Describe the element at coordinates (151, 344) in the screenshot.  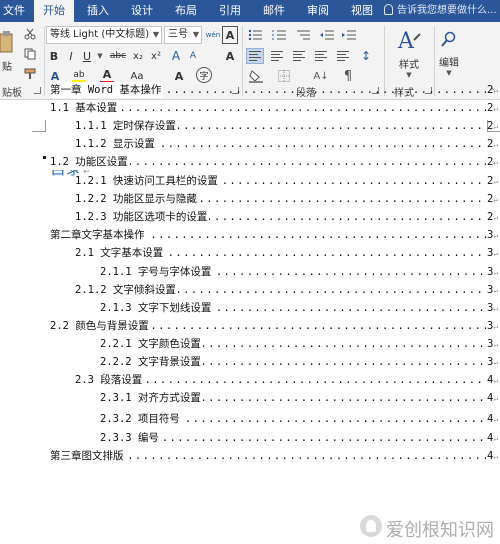
I see `toc-entry-label: 2.2.1 文字颜色设置` at that location.